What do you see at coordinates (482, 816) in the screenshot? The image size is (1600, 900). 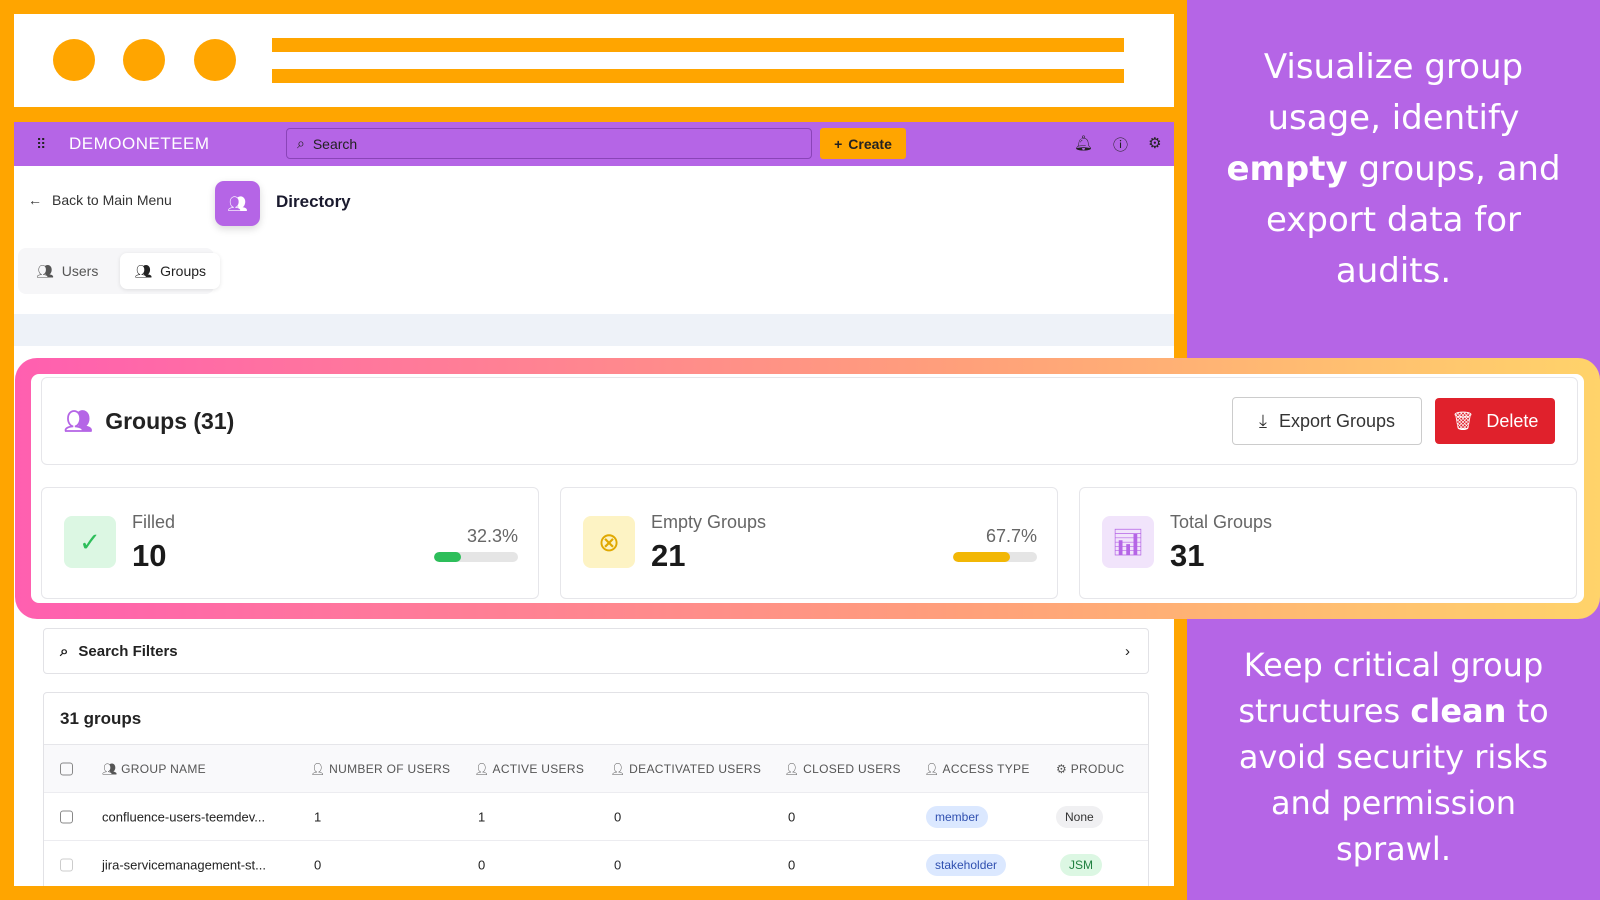 I see `active-users: 1` at bounding box center [482, 816].